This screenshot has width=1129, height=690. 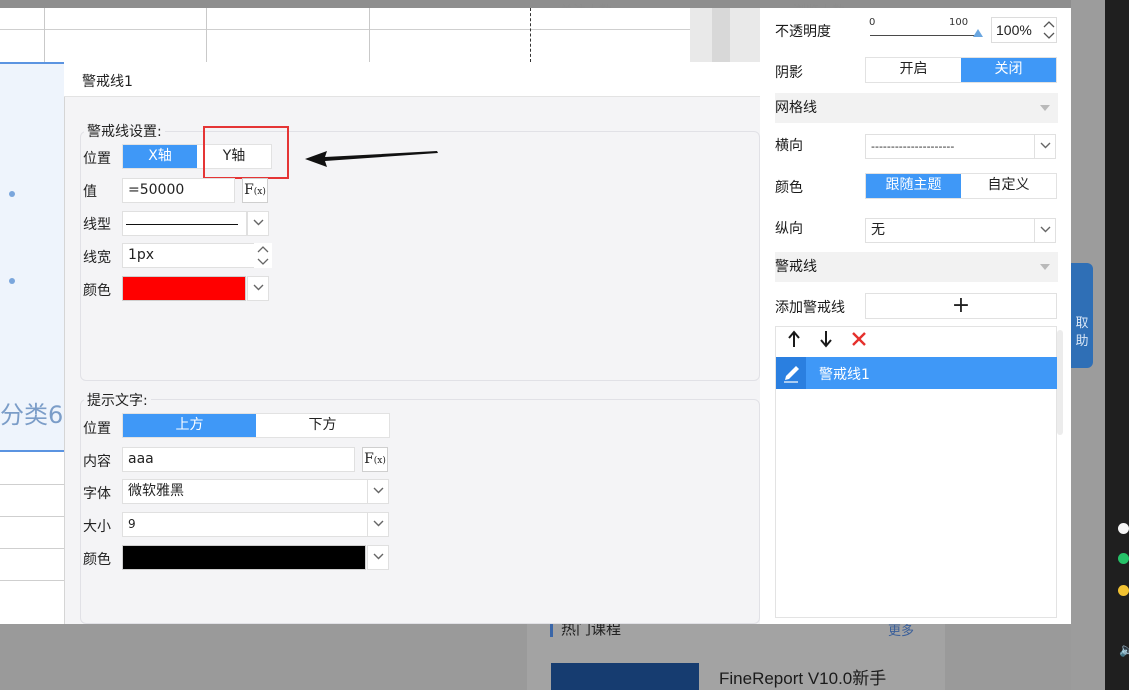 I want to click on page-boundary-line, so click(x=530, y=35).